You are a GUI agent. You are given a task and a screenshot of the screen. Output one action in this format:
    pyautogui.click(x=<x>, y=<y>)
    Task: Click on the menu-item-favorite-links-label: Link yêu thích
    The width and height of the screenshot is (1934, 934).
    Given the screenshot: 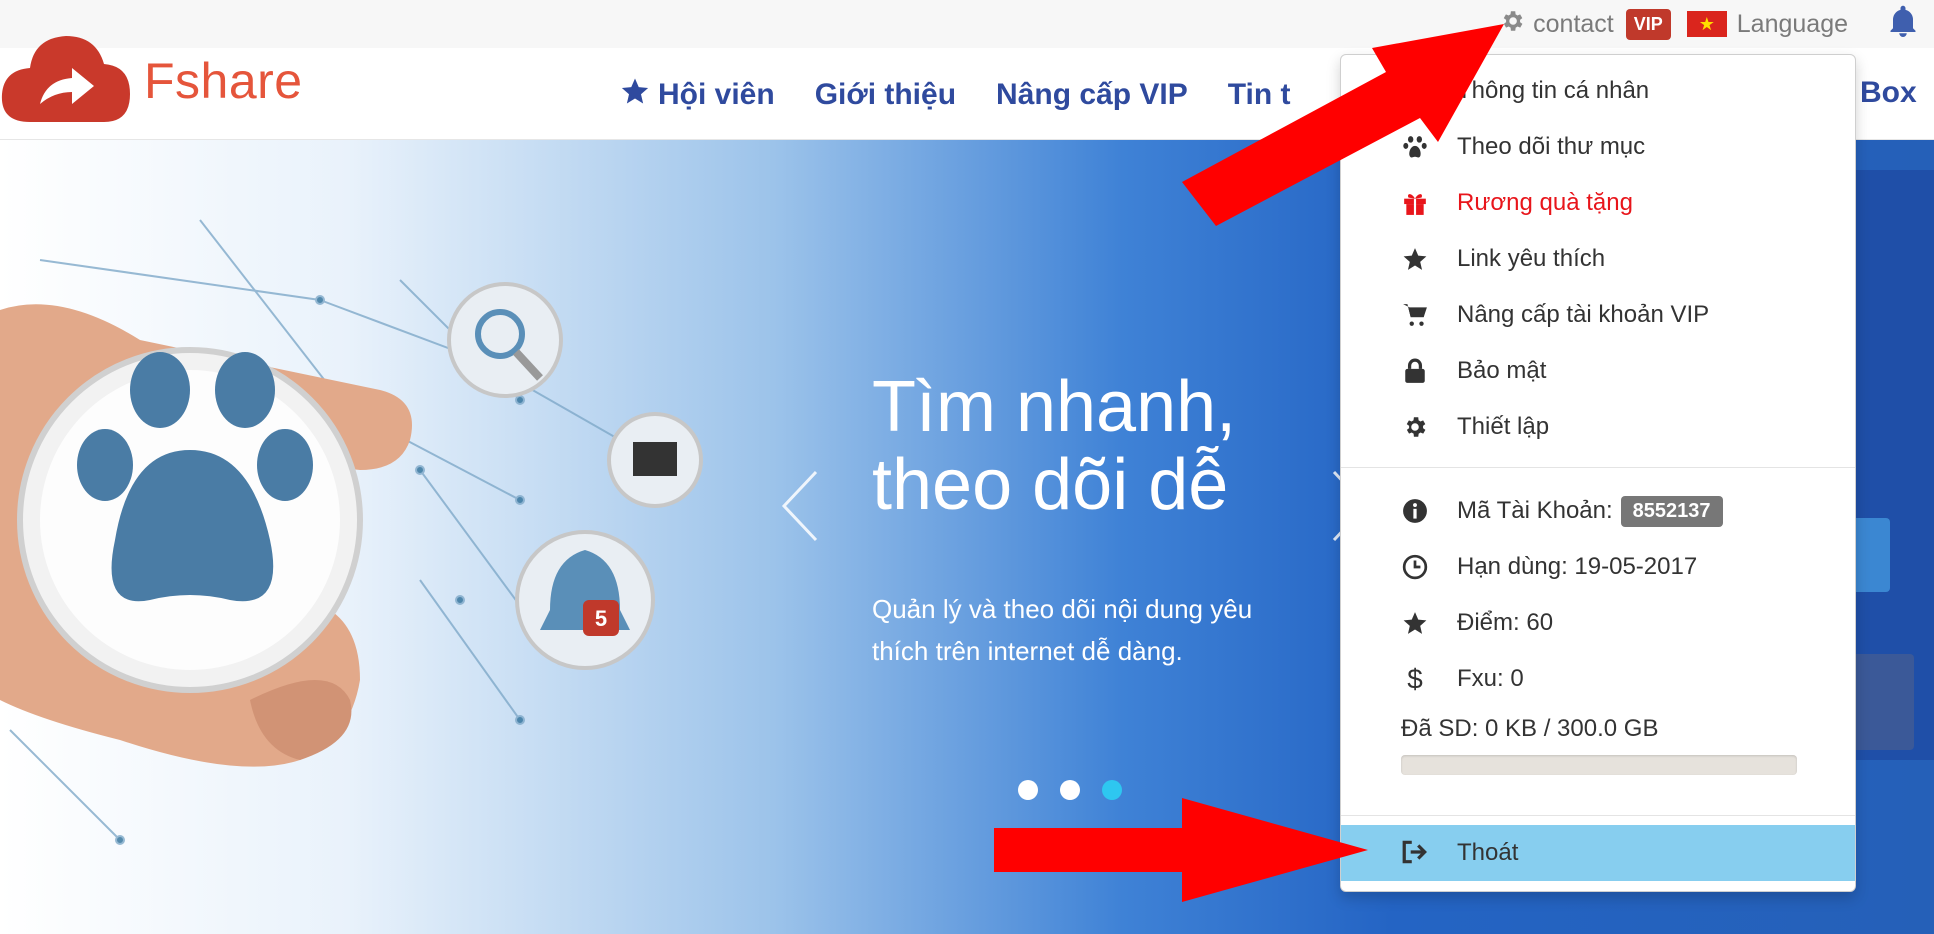 What is the action you would take?
    pyautogui.click(x=1531, y=258)
    